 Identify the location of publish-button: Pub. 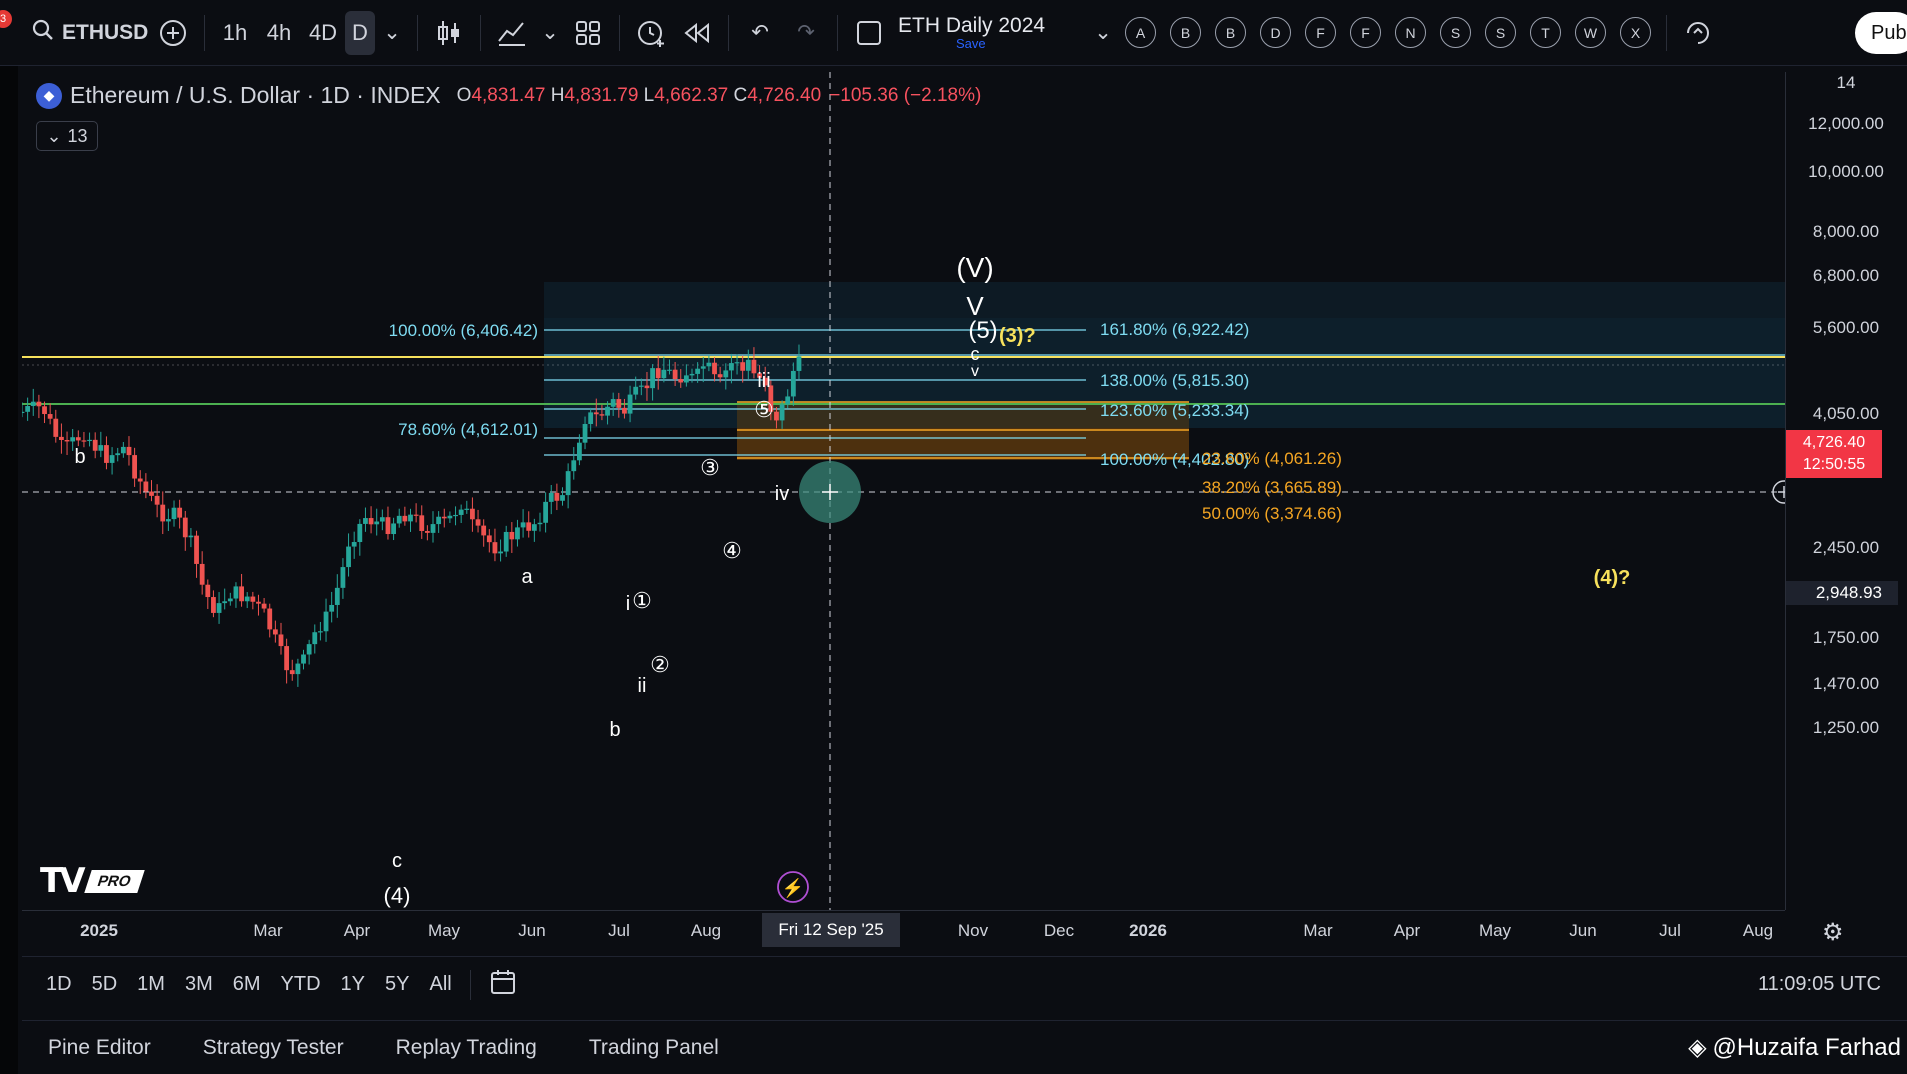
(1881, 33).